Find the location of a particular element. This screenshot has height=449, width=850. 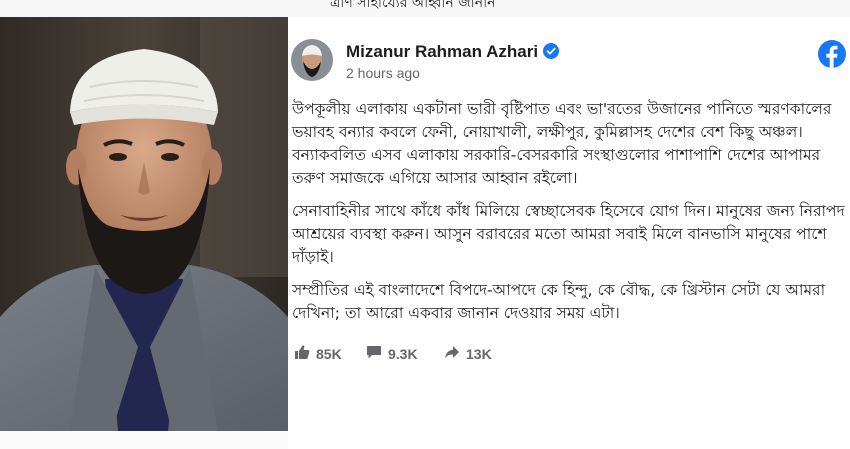

top-cropped-strip: ত্রাণ সাহায্যের আহ্বান জানান is located at coordinates (425, 8).